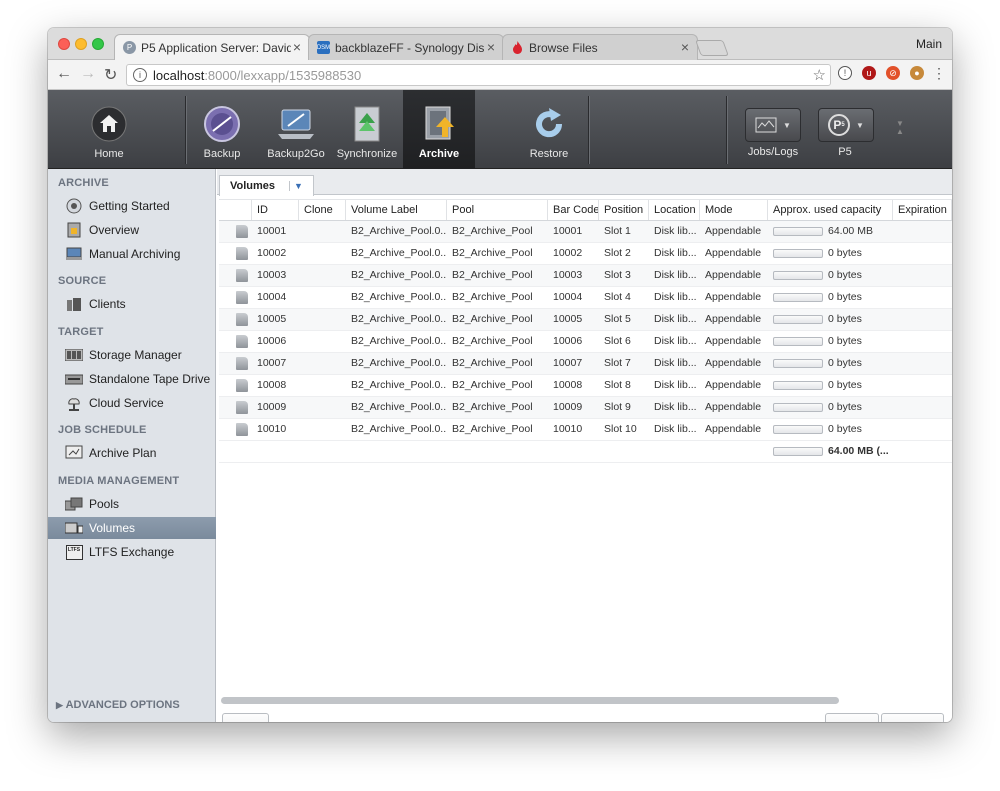  I want to click on actions-menu-button: ⚙▲, so click(245, 717).